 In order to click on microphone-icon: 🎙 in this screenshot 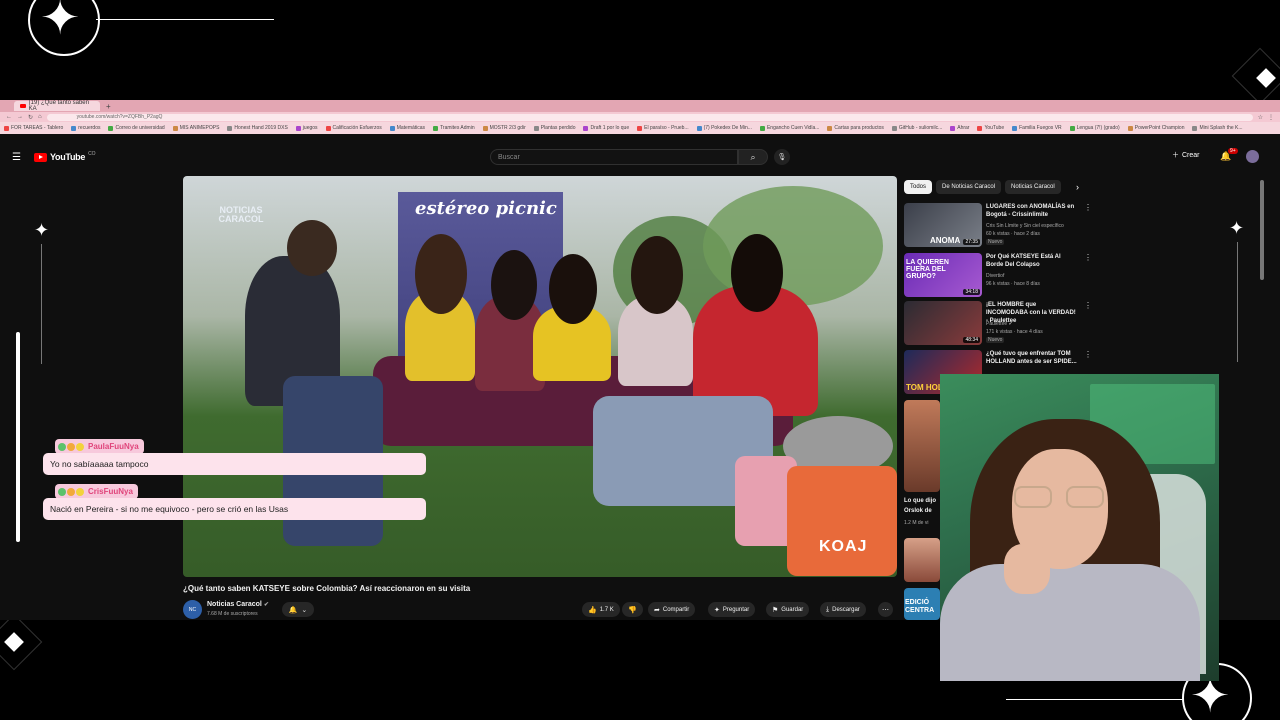, I will do `click(782, 157)`.